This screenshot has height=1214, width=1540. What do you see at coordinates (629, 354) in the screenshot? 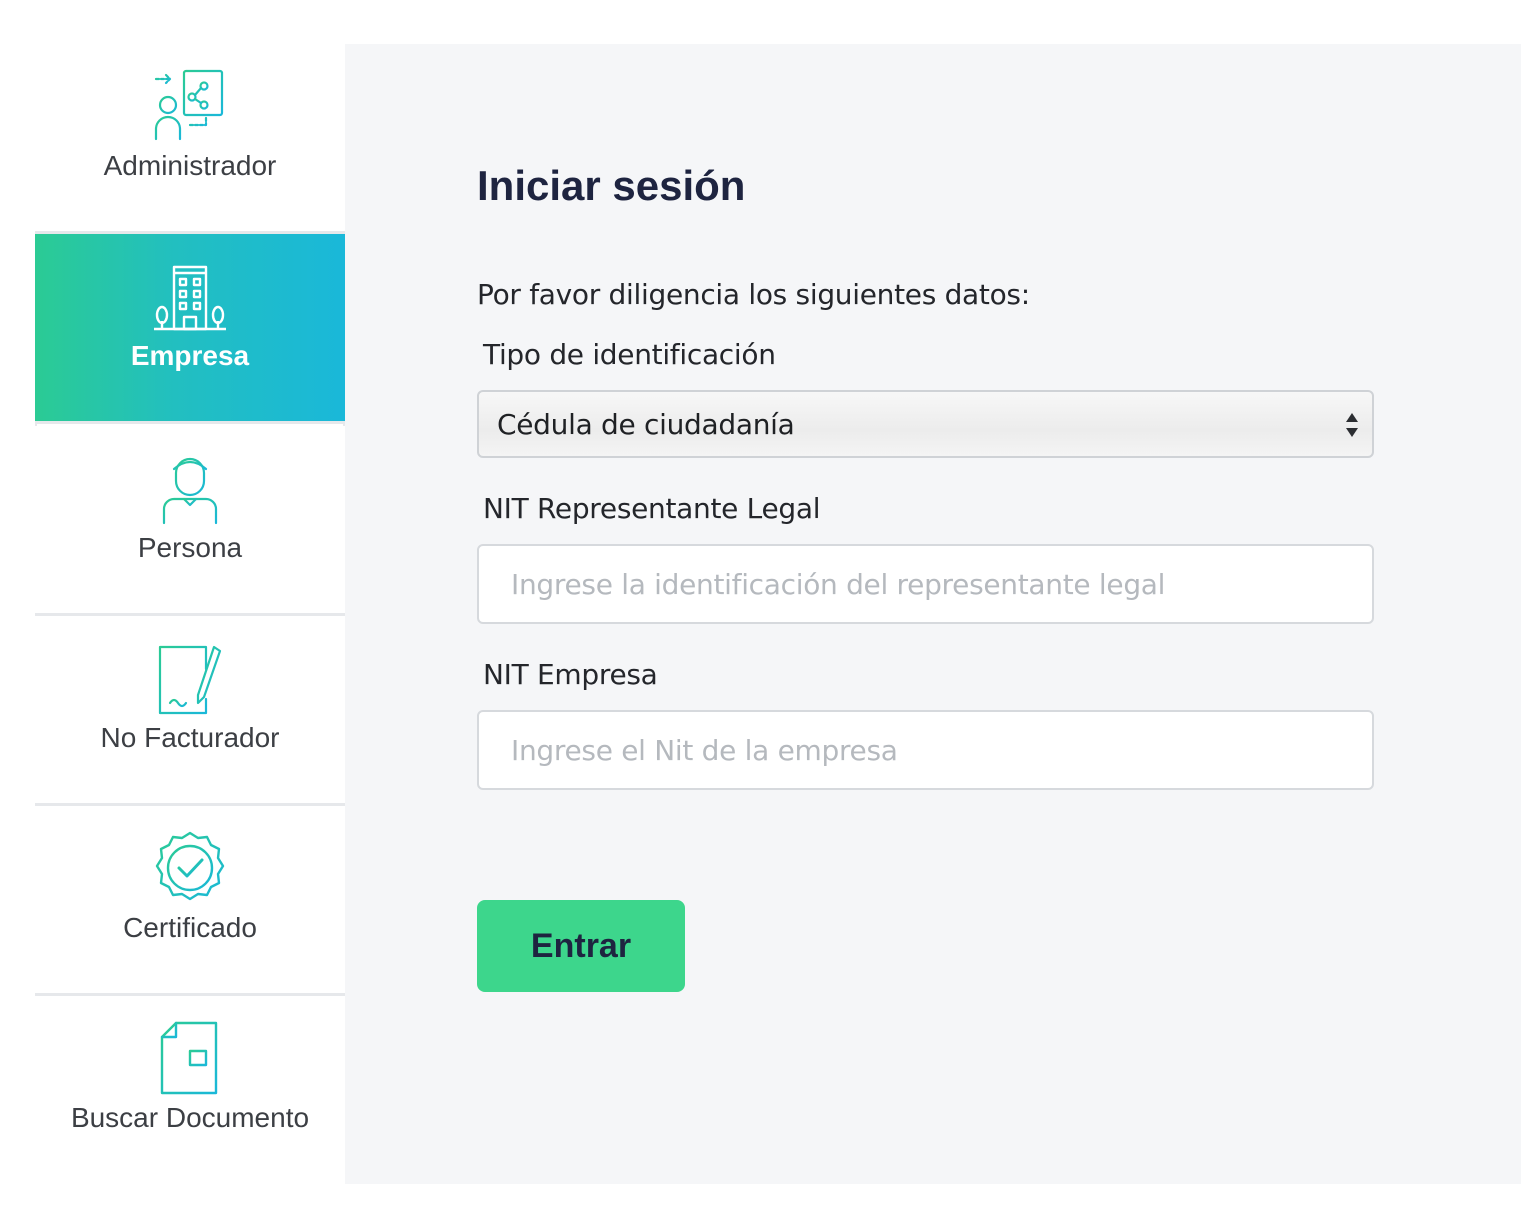
I see `id-type-label: Tipo de identificación` at bounding box center [629, 354].